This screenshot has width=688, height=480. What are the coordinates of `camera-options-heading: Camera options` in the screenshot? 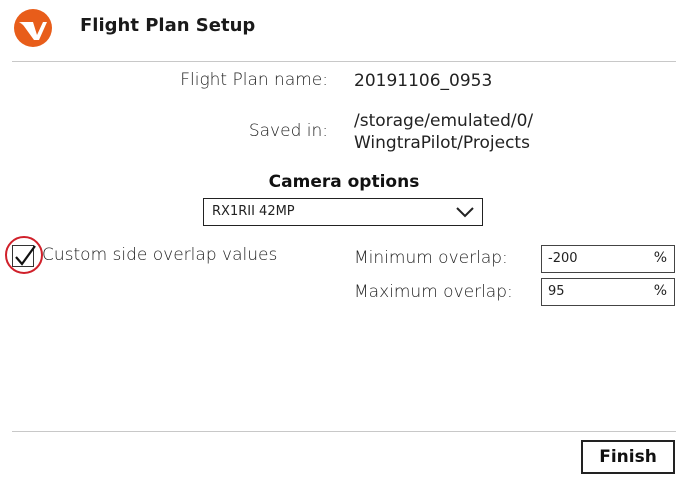 It's located at (344, 182).